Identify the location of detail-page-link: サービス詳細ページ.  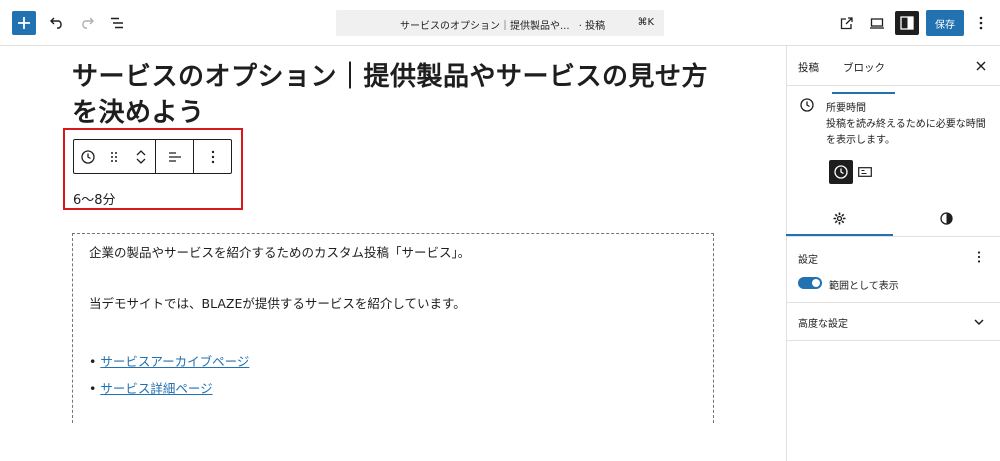
(156, 388).